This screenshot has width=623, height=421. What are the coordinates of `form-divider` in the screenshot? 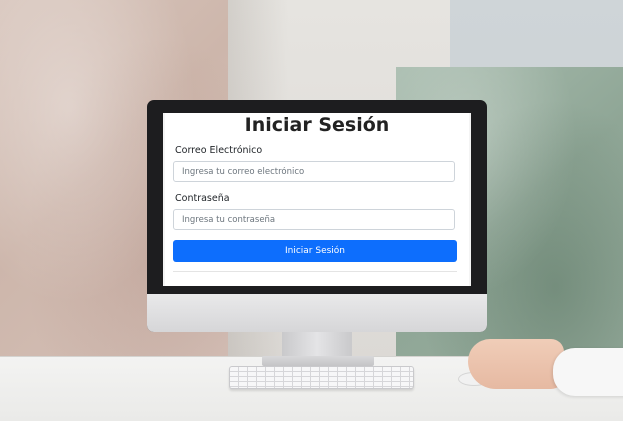 It's located at (315, 271).